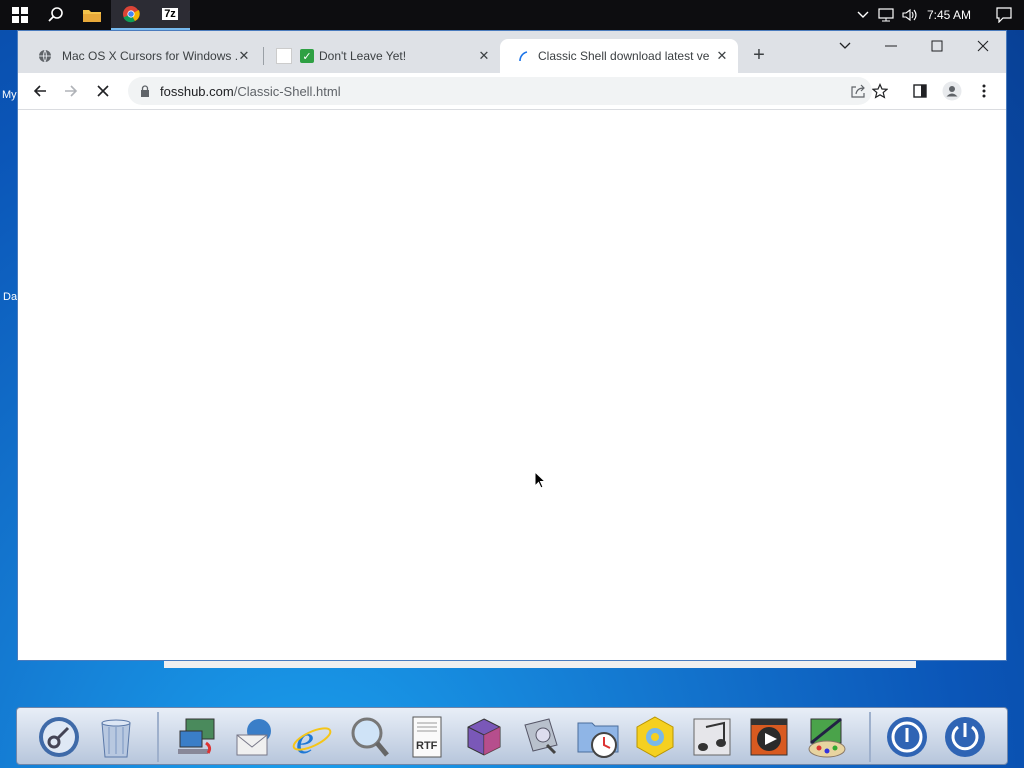 The height and width of the screenshot is (768, 1024). What do you see at coordinates (10, 297) in the screenshot?
I see `desktop-icon-label: Da` at bounding box center [10, 297].